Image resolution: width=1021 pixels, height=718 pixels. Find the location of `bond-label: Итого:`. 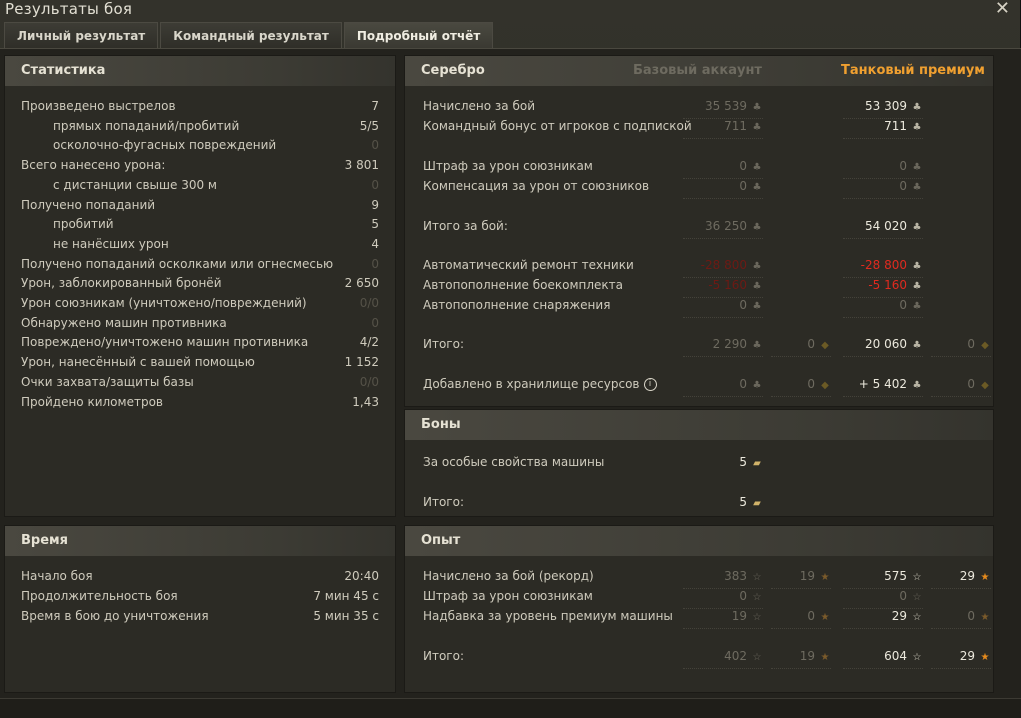

bond-label: Итого: is located at coordinates (443, 502).